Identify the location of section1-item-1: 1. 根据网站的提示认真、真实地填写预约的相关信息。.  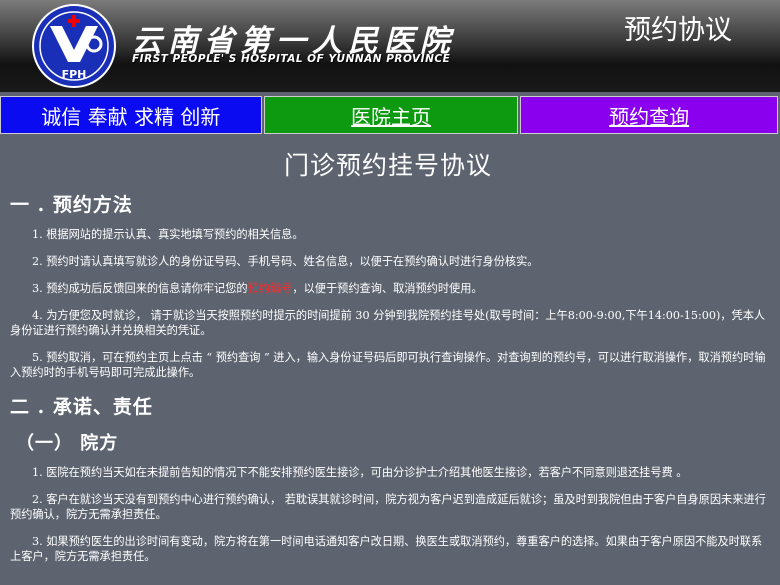
(168, 234).